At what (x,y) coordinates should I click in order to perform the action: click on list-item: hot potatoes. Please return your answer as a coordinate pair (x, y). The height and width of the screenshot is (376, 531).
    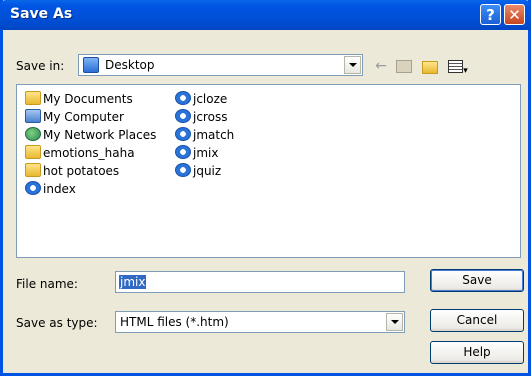
    Looking at the image, I should click on (72, 171).